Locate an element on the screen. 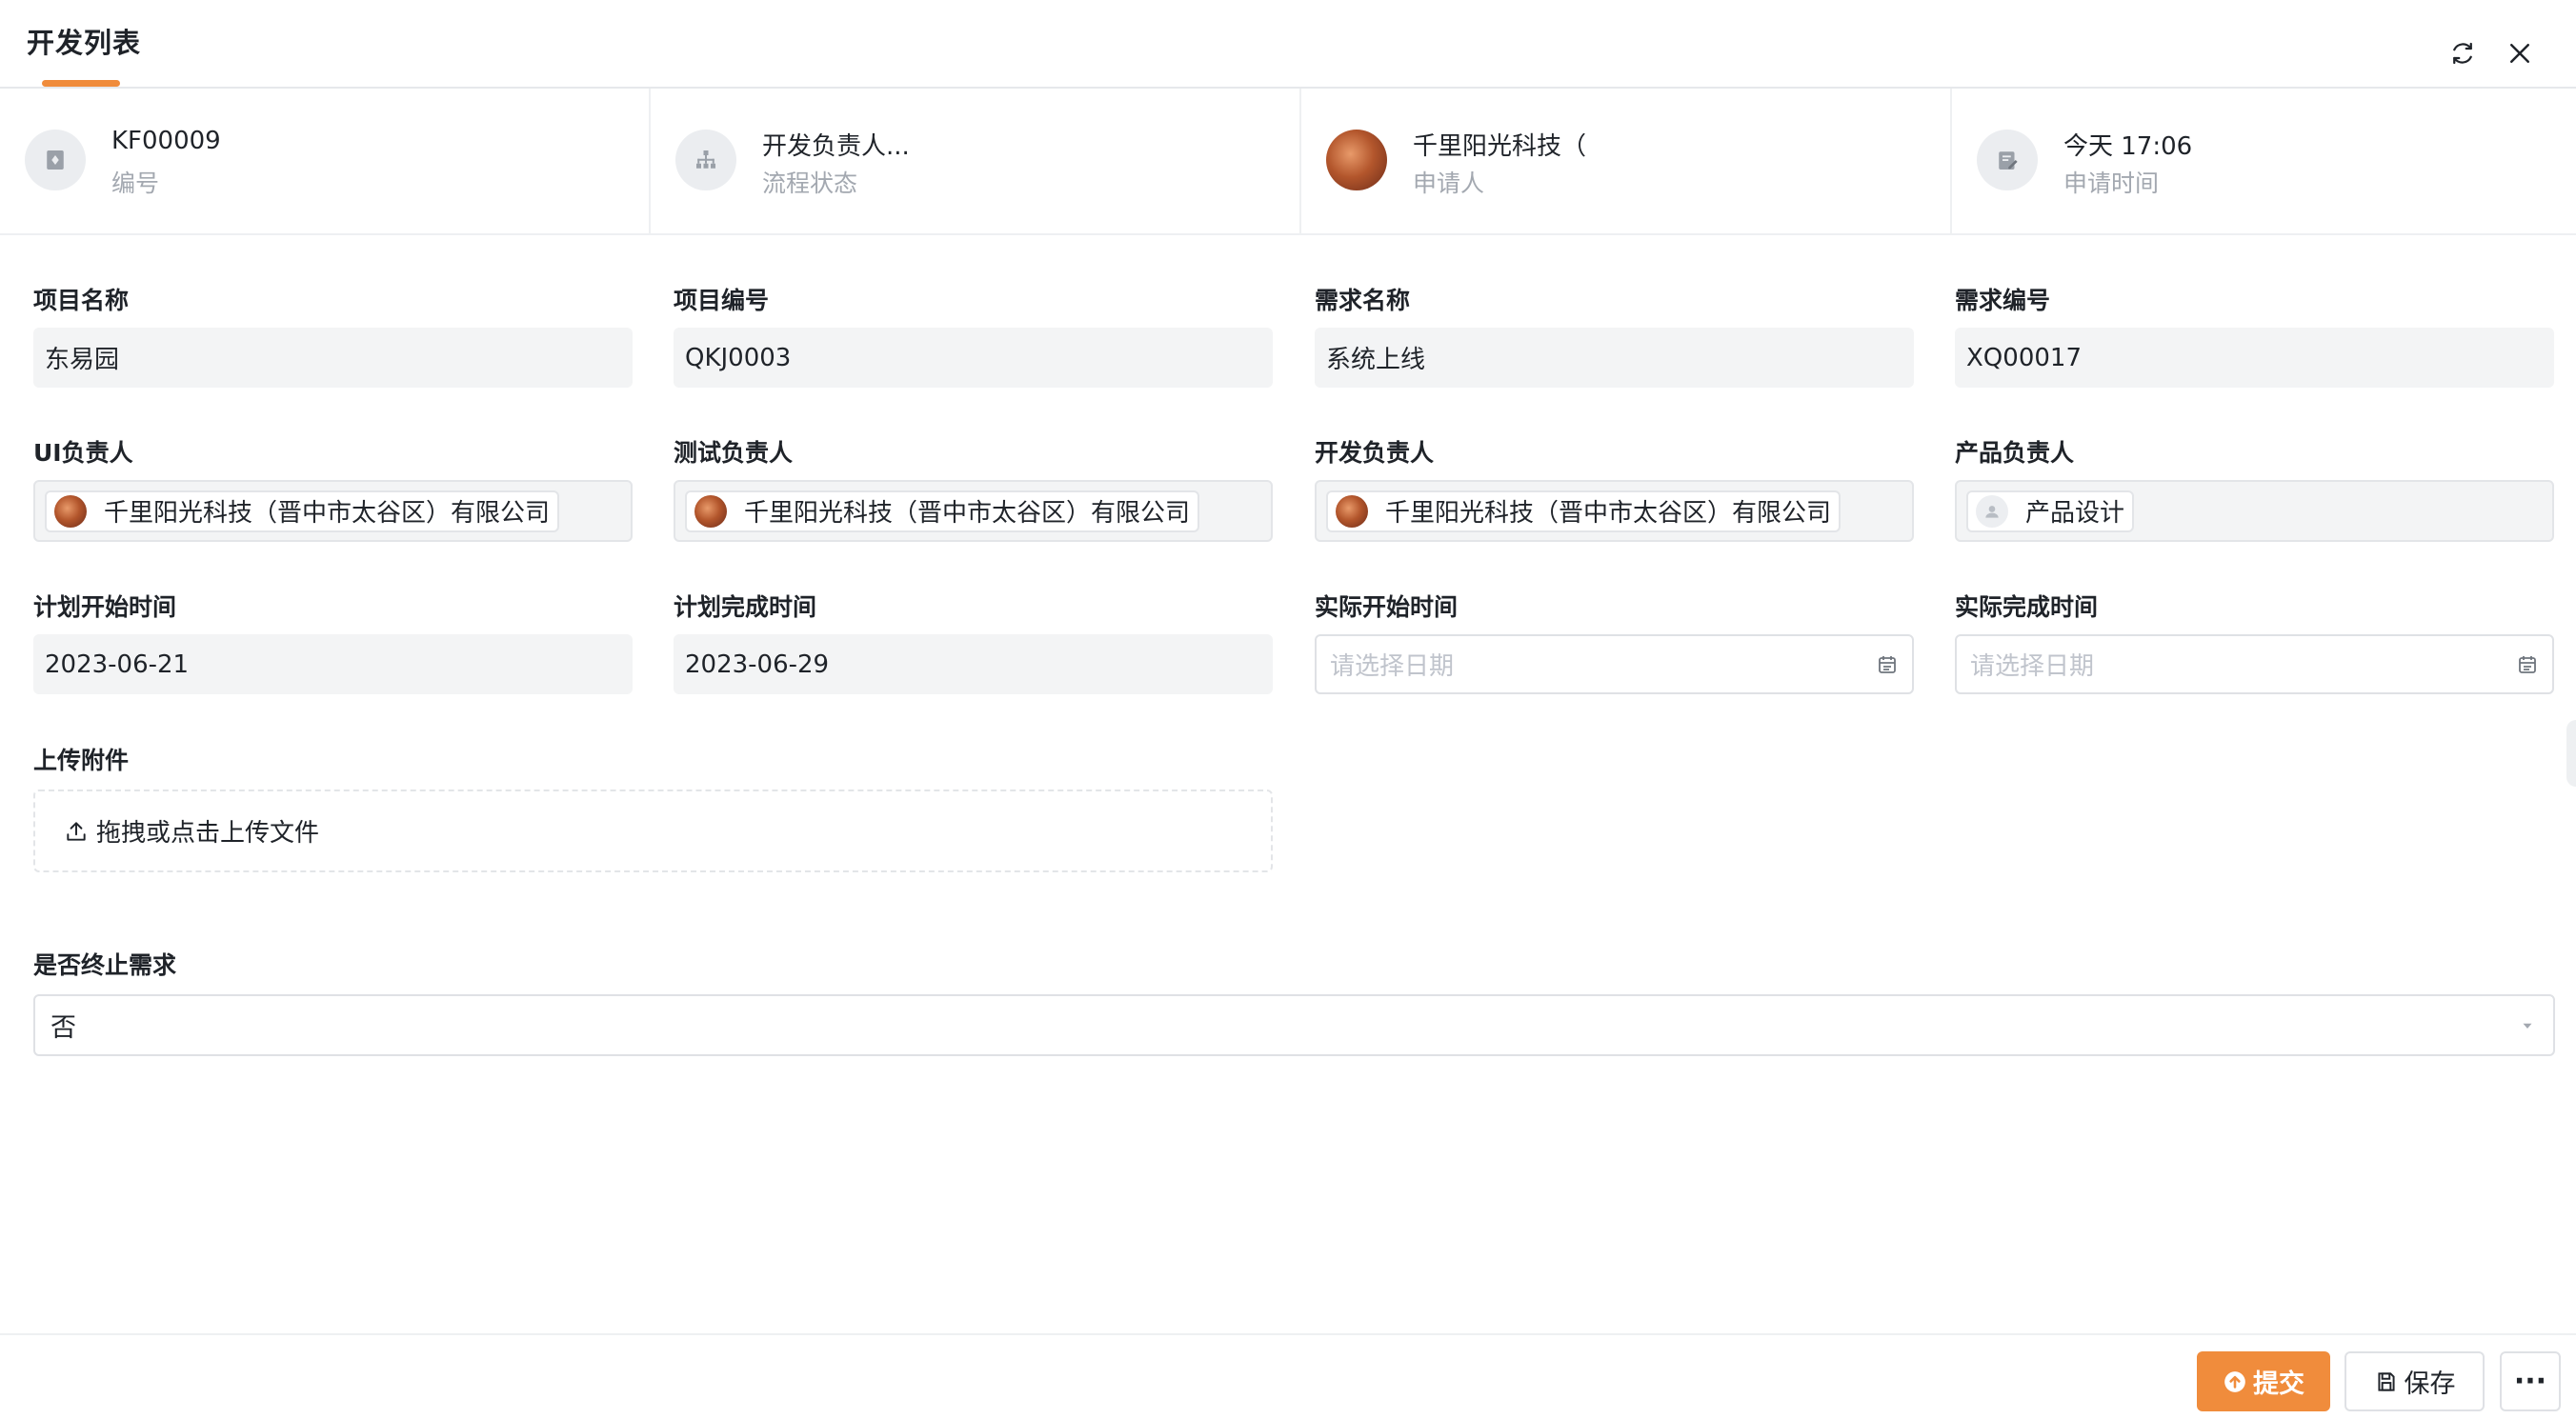  submit-button: 提交 is located at coordinates (2263, 1381).